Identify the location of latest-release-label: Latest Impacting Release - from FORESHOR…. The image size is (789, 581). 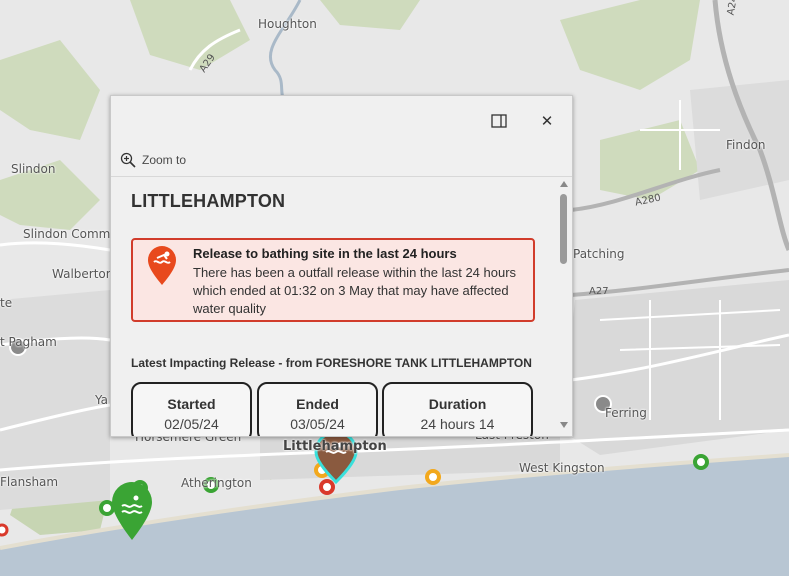
(331, 363).